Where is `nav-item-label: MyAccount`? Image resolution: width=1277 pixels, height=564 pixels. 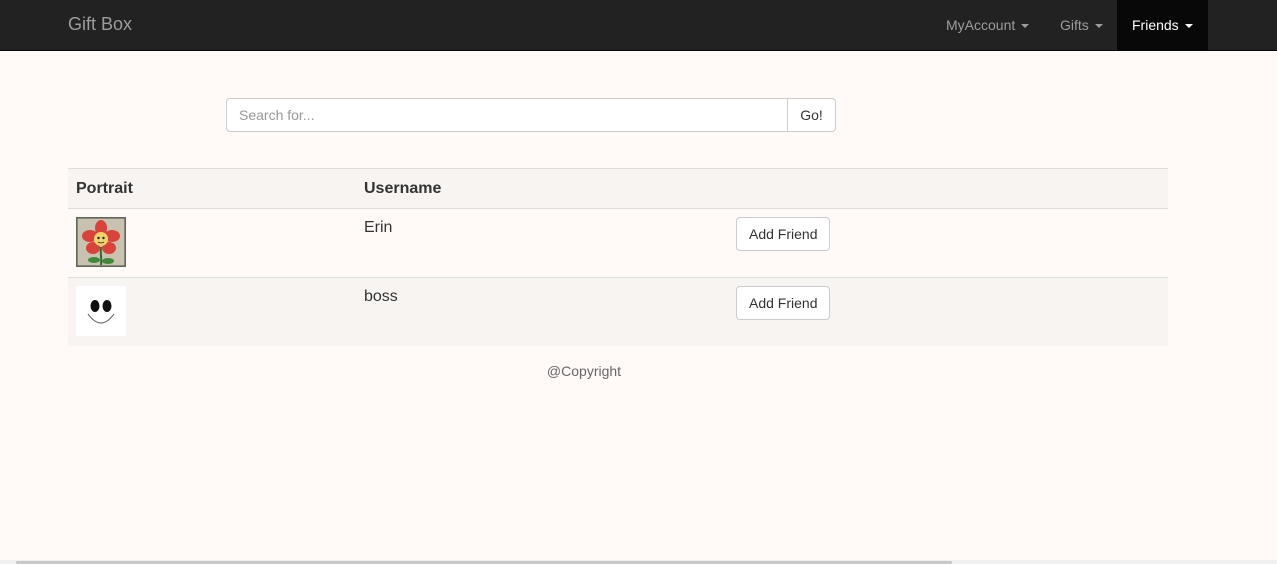 nav-item-label: MyAccount is located at coordinates (981, 25).